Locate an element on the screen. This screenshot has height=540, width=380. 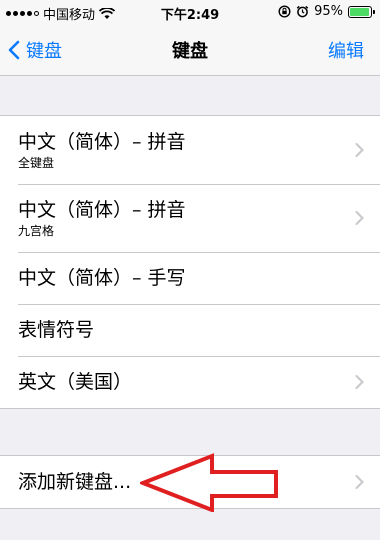
alarm-icon is located at coordinates (302, 11).